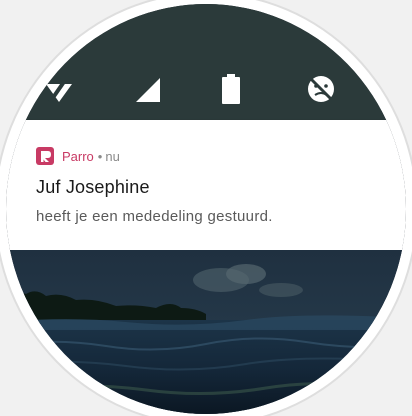  Describe the element at coordinates (93, 187) in the screenshot. I see `notification-title: Juf Josephine` at that location.